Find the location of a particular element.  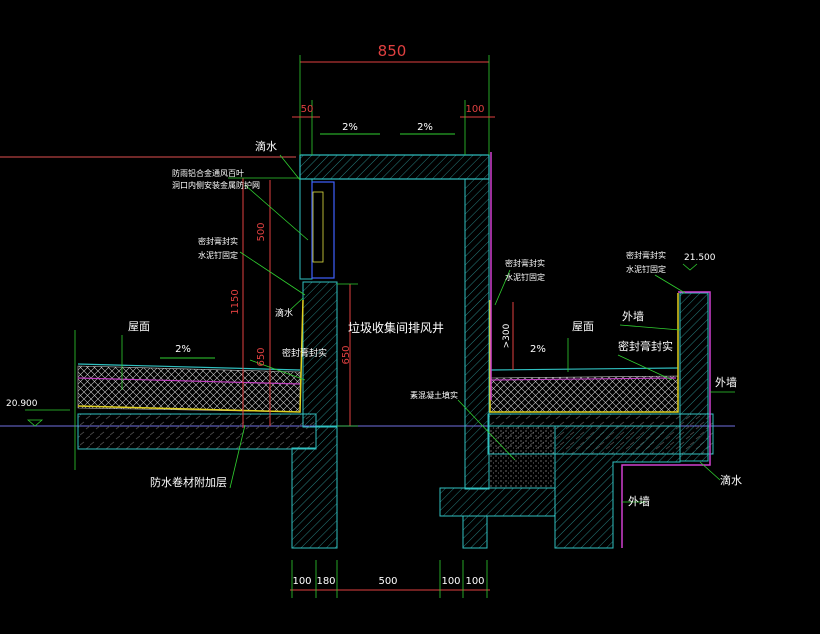

label-seal-left-1: 密封膏封实 is located at coordinates (218, 241).